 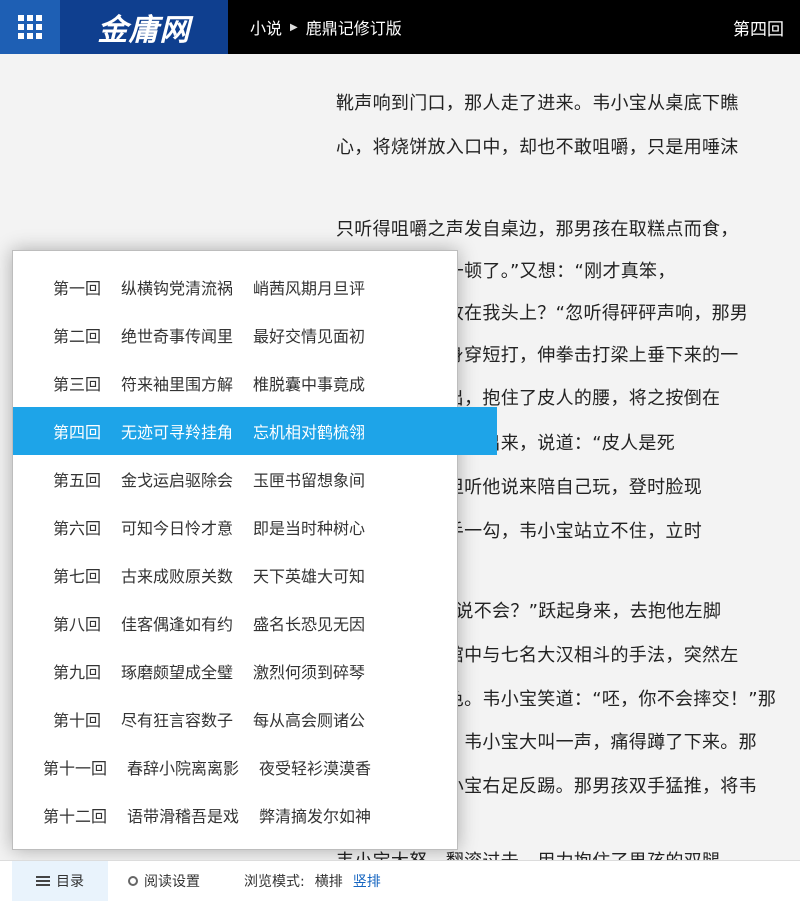 What do you see at coordinates (329, 881) in the screenshot?
I see `view-mode-horizontal: 横排` at bounding box center [329, 881].